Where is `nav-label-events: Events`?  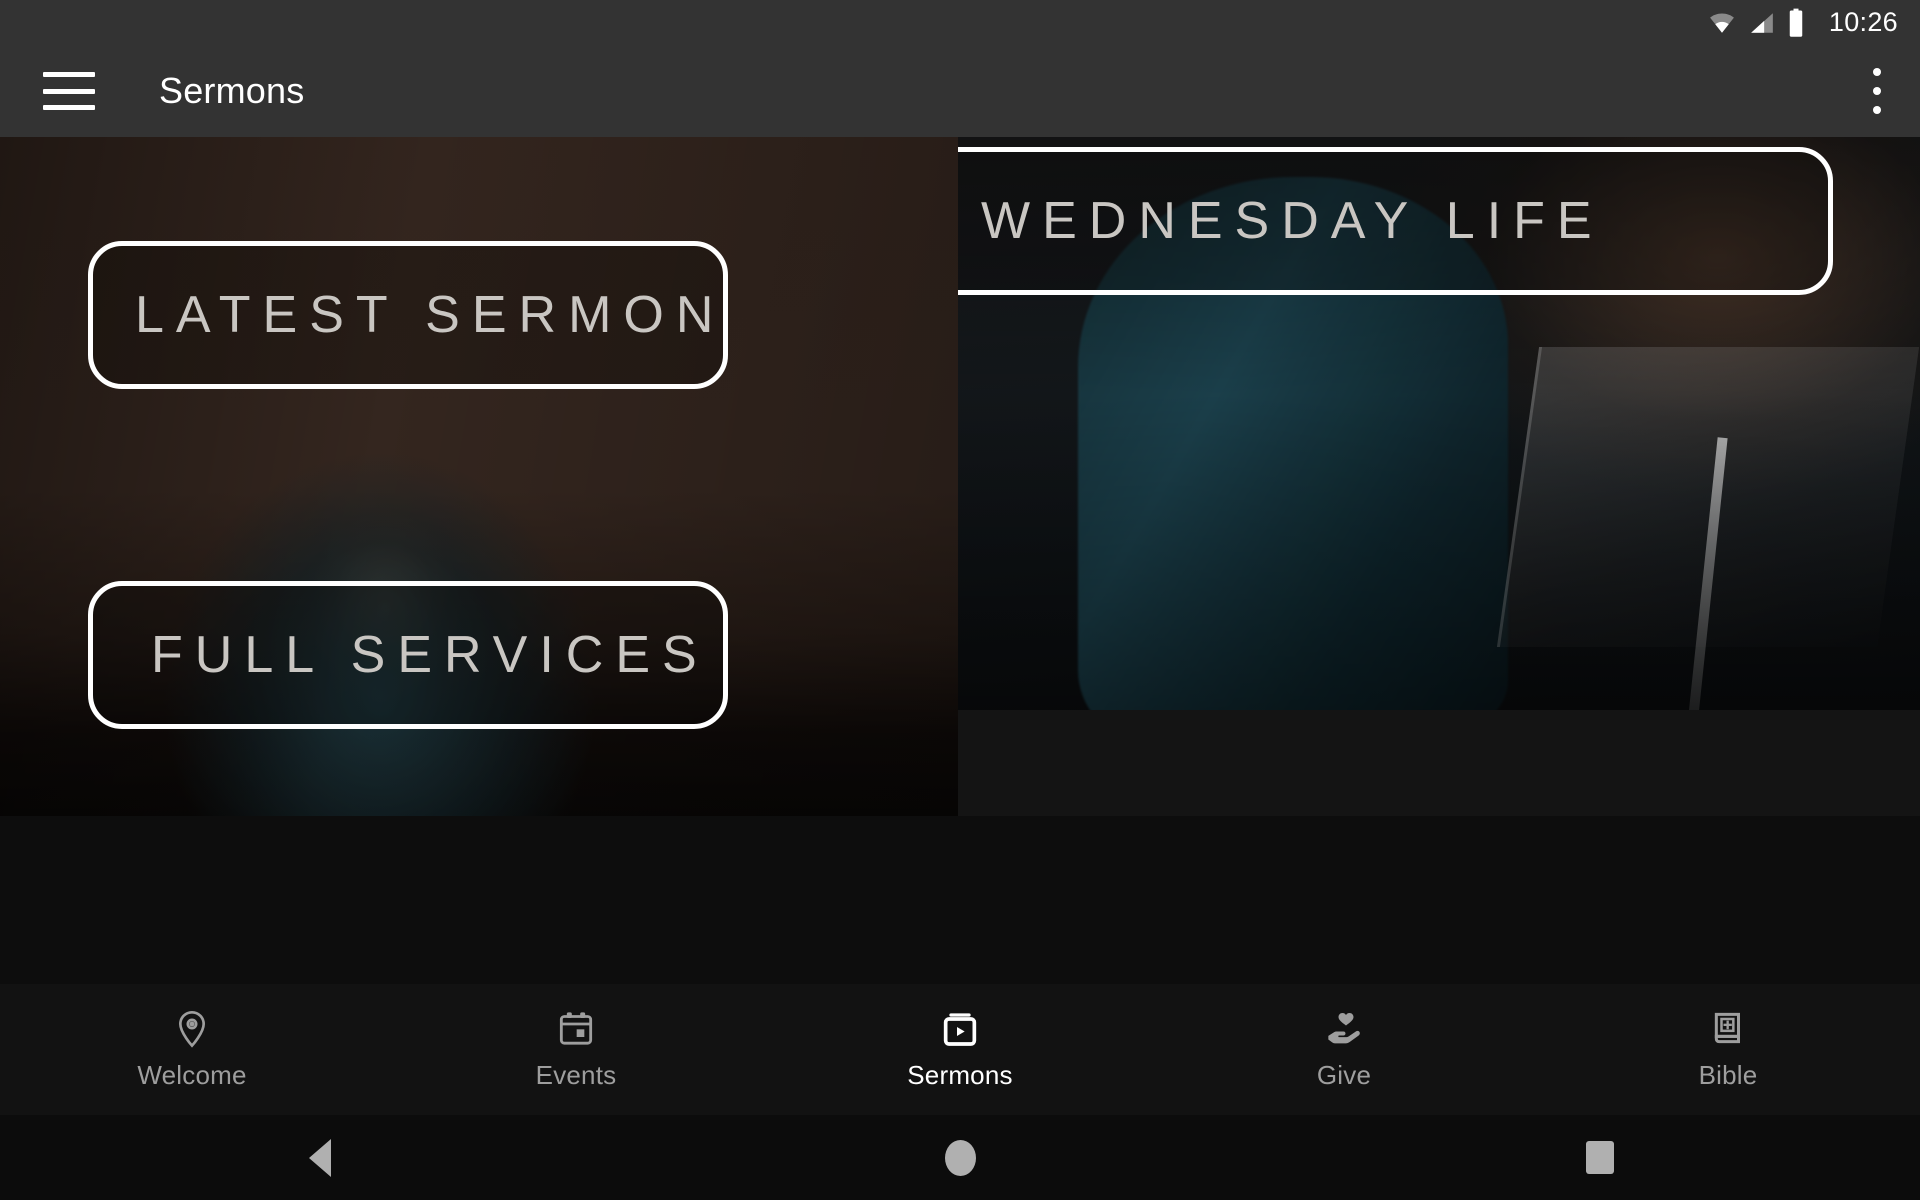
nav-label-events: Events is located at coordinates (576, 1074).